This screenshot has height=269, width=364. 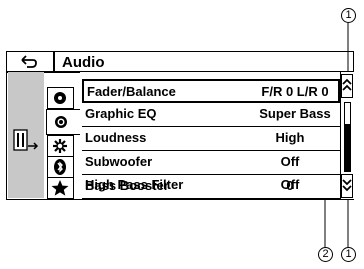 I want to click on tab-settings, so click(x=60, y=146).